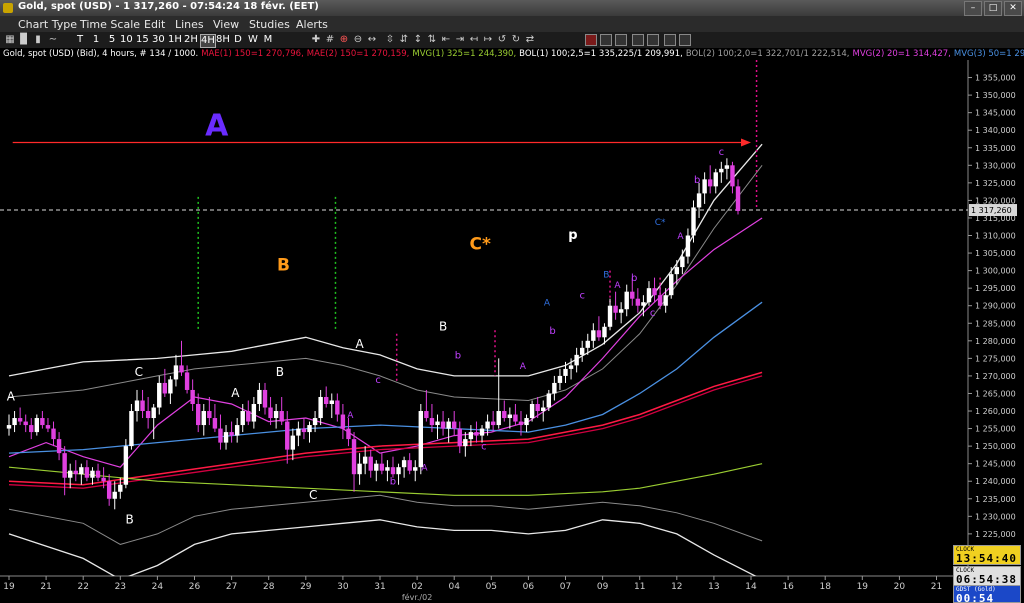 This screenshot has height=603, width=1024. I want to click on timeframe-30: 30, so click(158, 40).